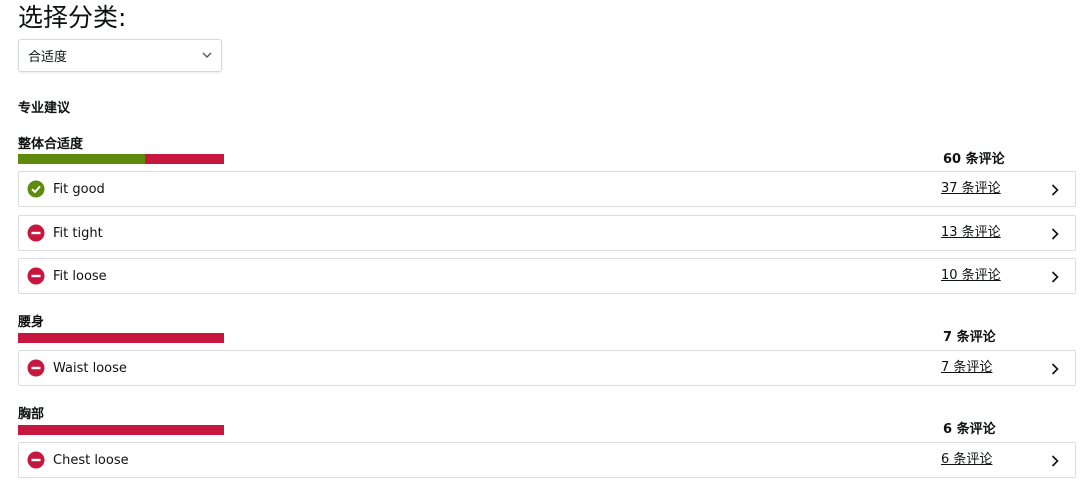 This screenshot has height=496, width=1080. What do you see at coordinates (120, 55) in the screenshot?
I see `category-select: 合适度` at bounding box center [120, 55].